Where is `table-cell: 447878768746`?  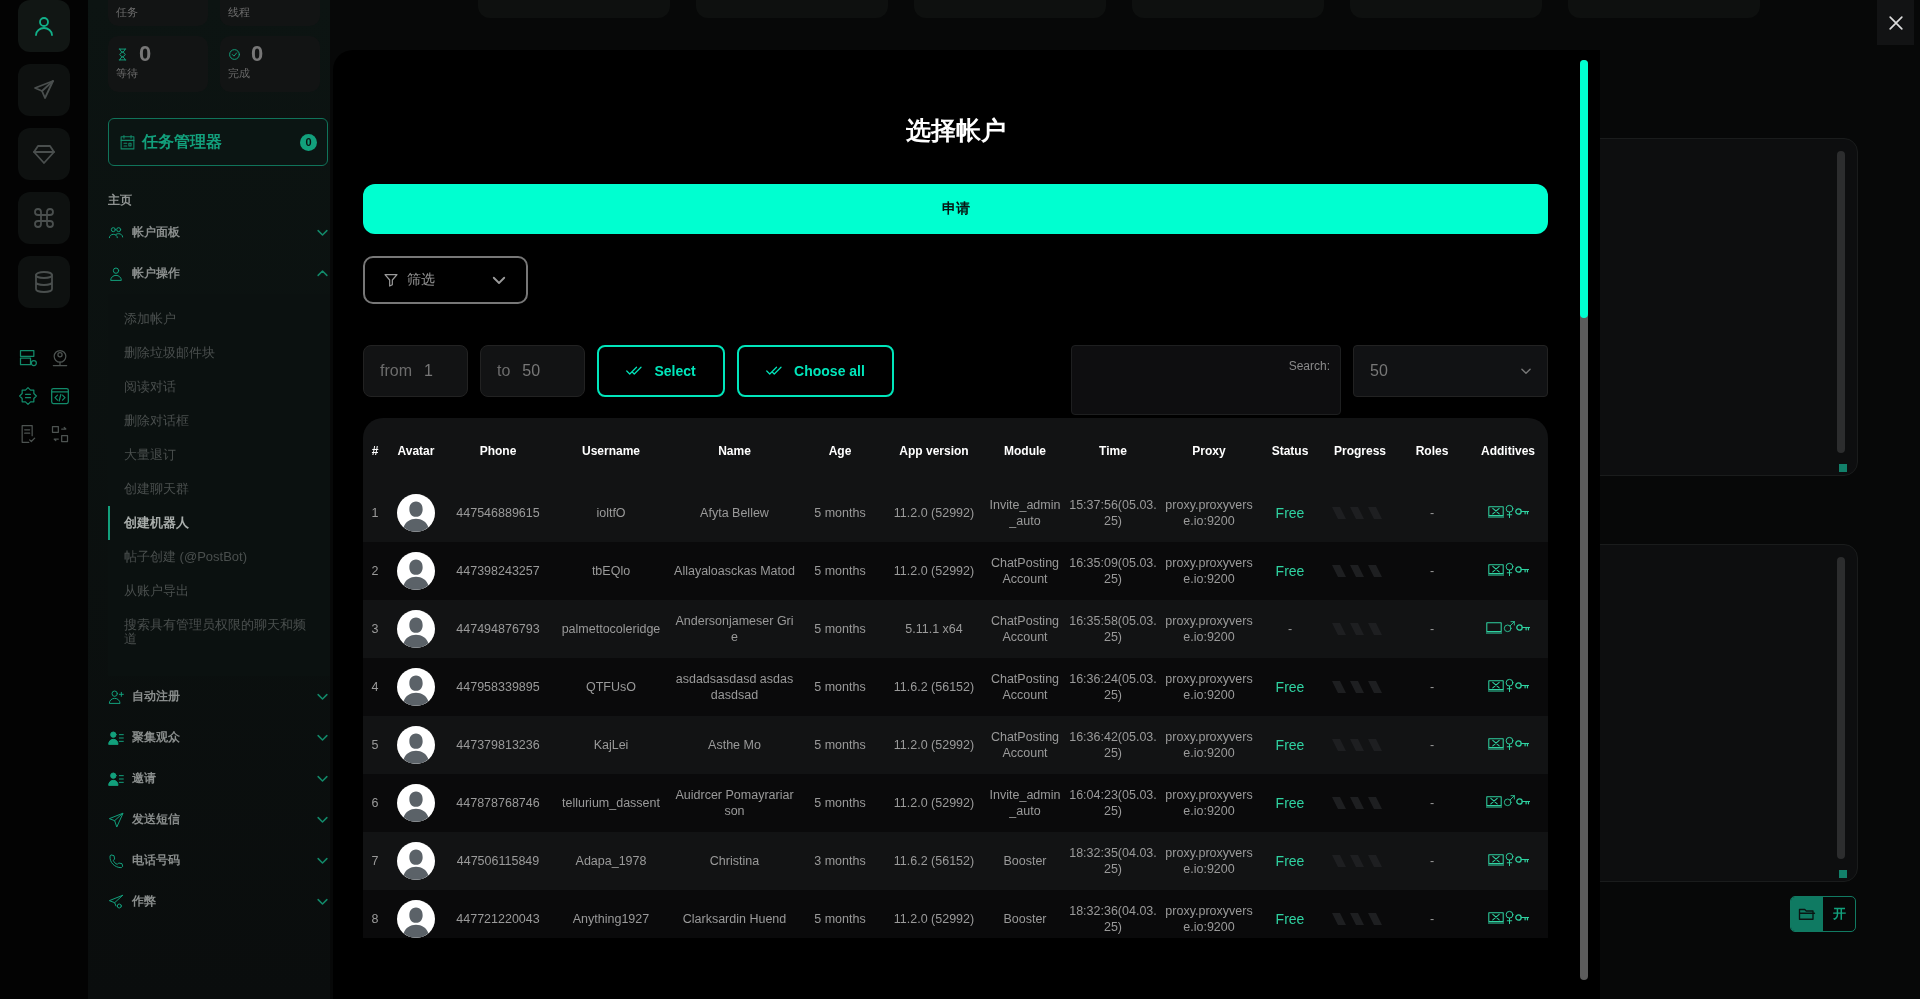 table-cell: 447878768746 is located at coordinates (498, 803).